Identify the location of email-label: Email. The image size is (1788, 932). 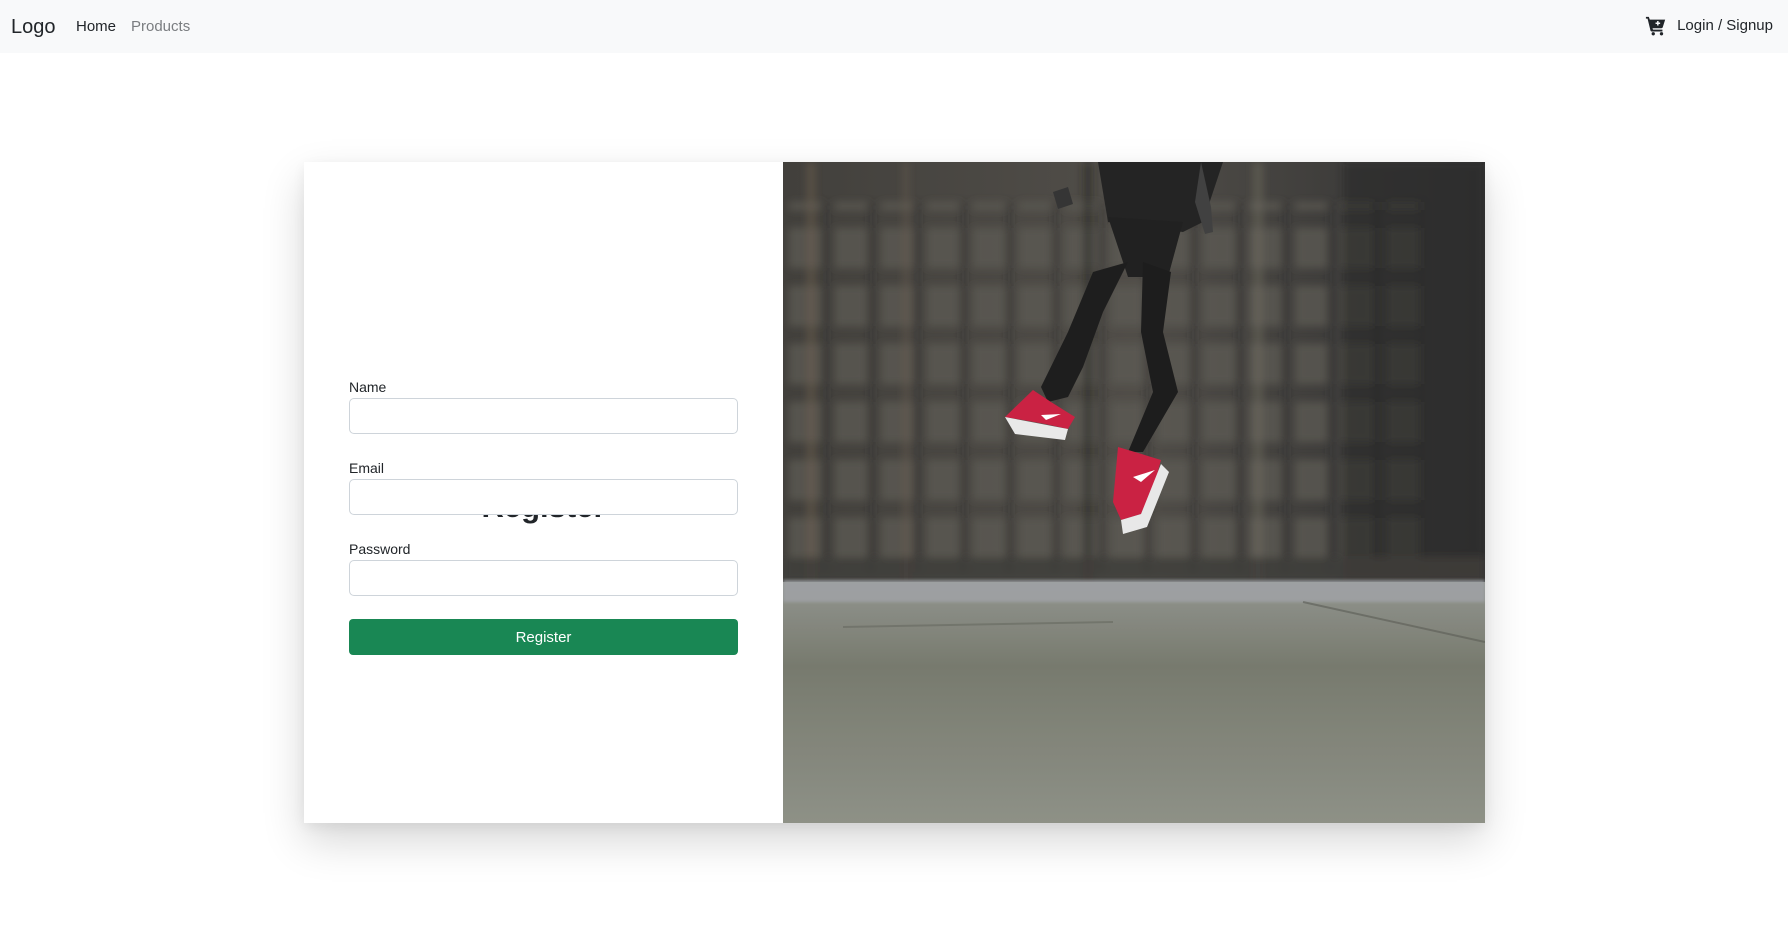
(367, 468).